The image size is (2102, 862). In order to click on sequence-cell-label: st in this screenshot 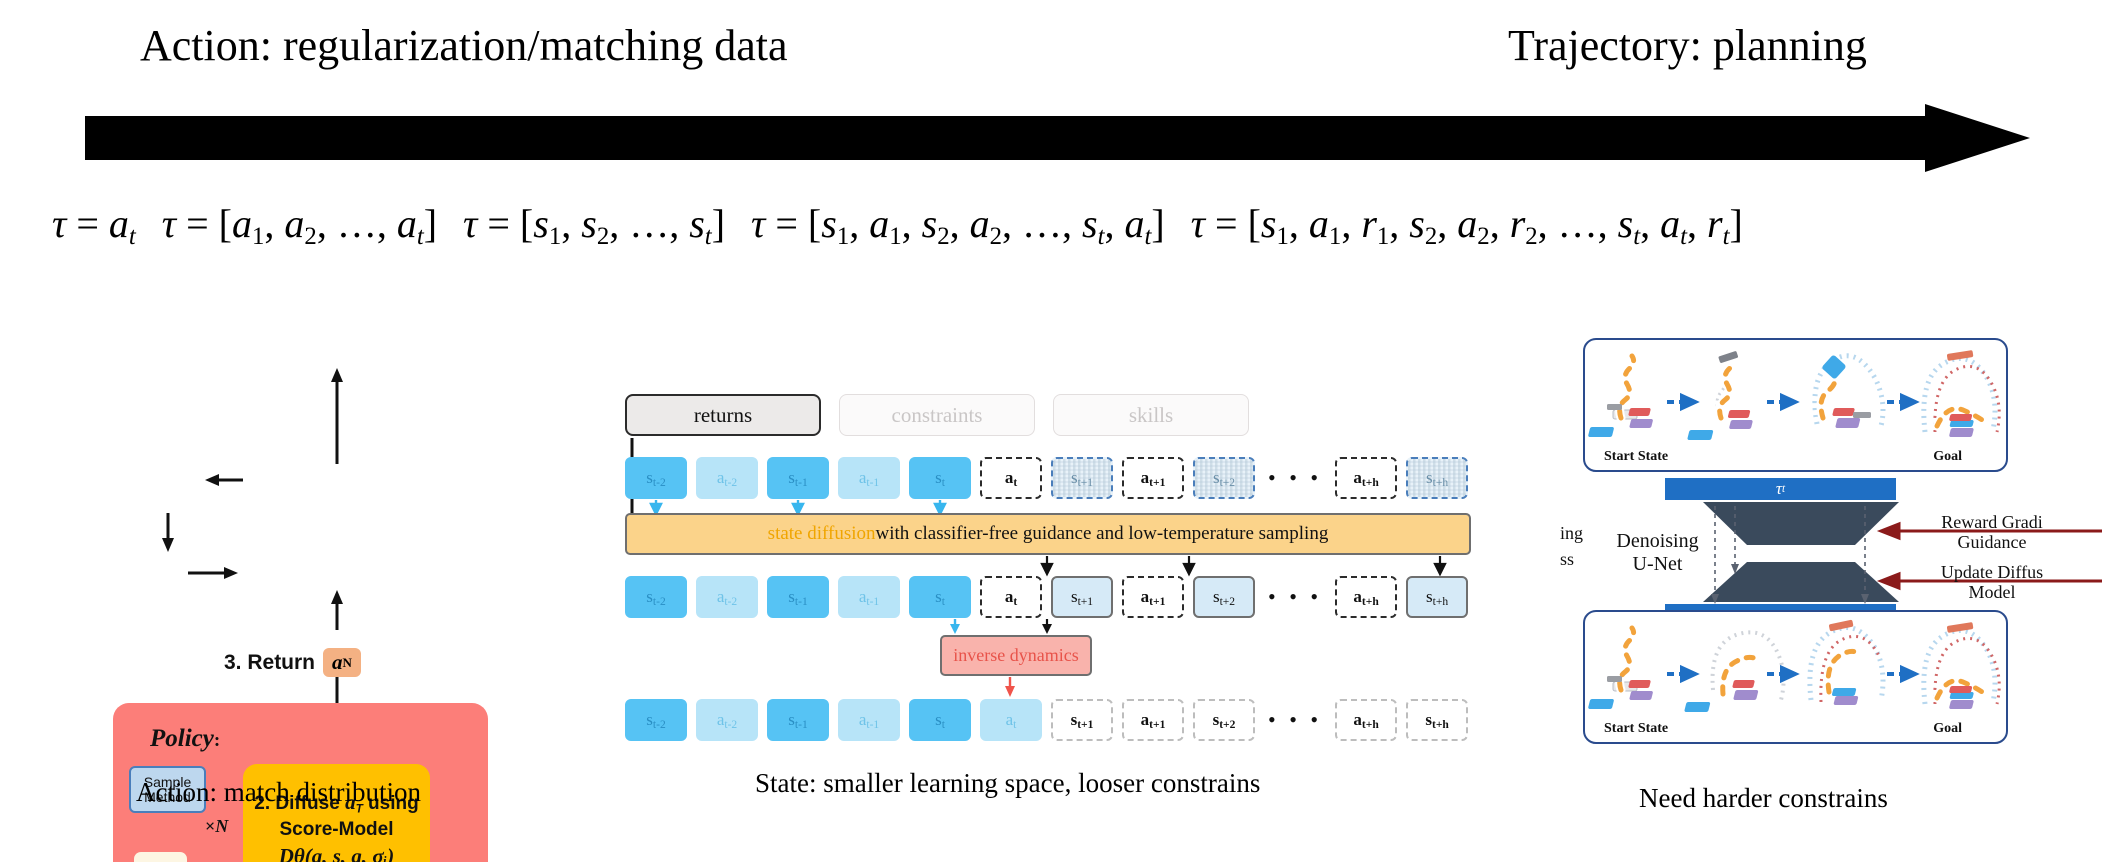, I will do `click(940, 720)`.